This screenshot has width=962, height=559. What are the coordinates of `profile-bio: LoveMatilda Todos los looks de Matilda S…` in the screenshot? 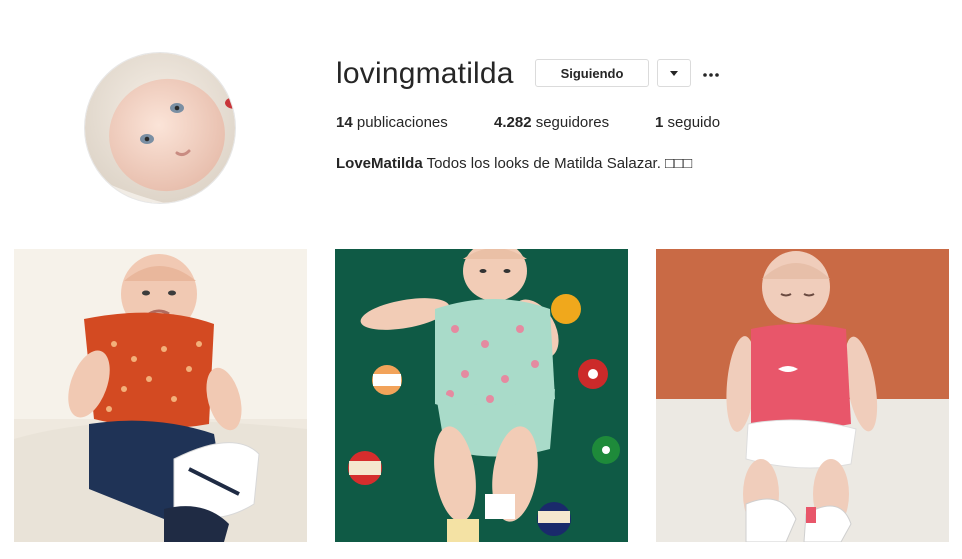 It's located at (514, 163).